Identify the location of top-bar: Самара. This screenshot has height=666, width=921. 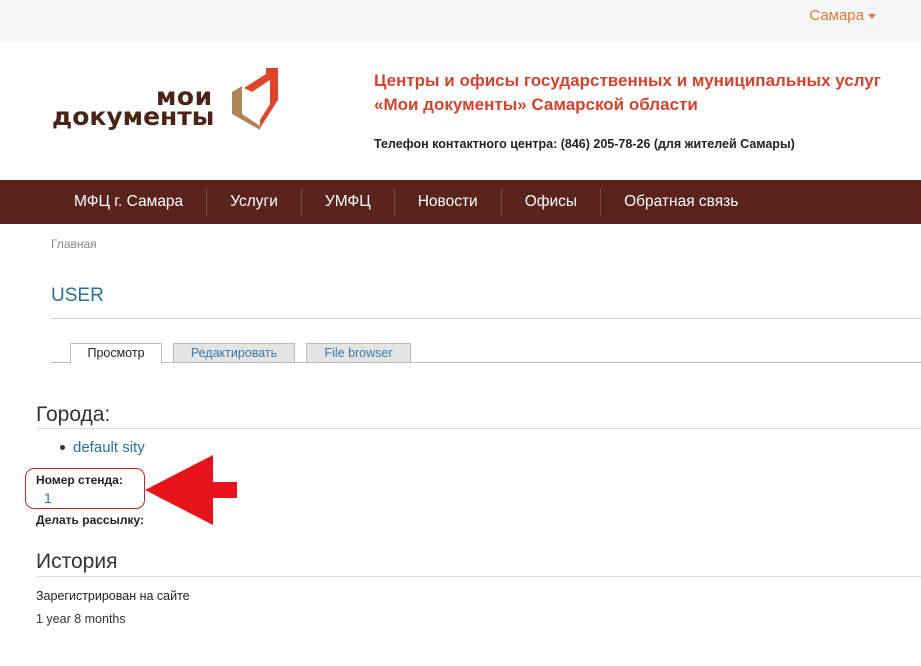
(460, 21).